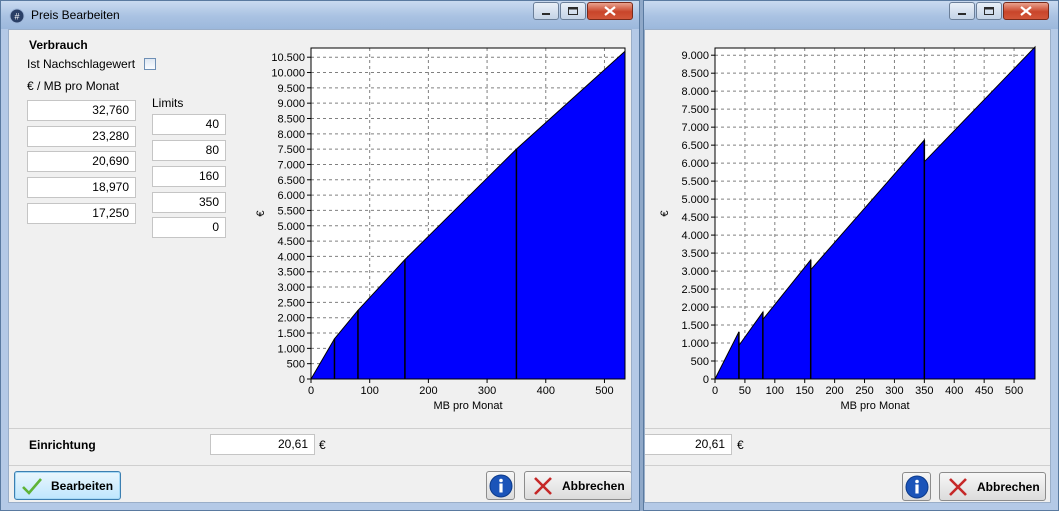 The width and height of the screenshot is (1059, 511). What do you see at coordinates (58, 45) in the screenshot?
I see `verbrauch-label: Verbrauch` at bounding box center [58, 45].